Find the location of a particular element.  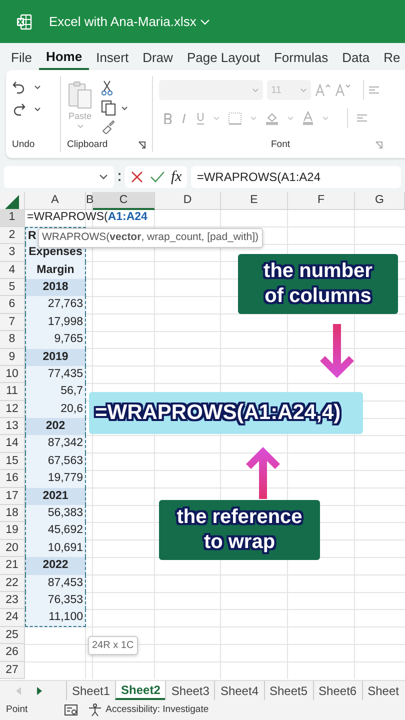

table-cell: 76,353 is located at coordinates (55, 601).